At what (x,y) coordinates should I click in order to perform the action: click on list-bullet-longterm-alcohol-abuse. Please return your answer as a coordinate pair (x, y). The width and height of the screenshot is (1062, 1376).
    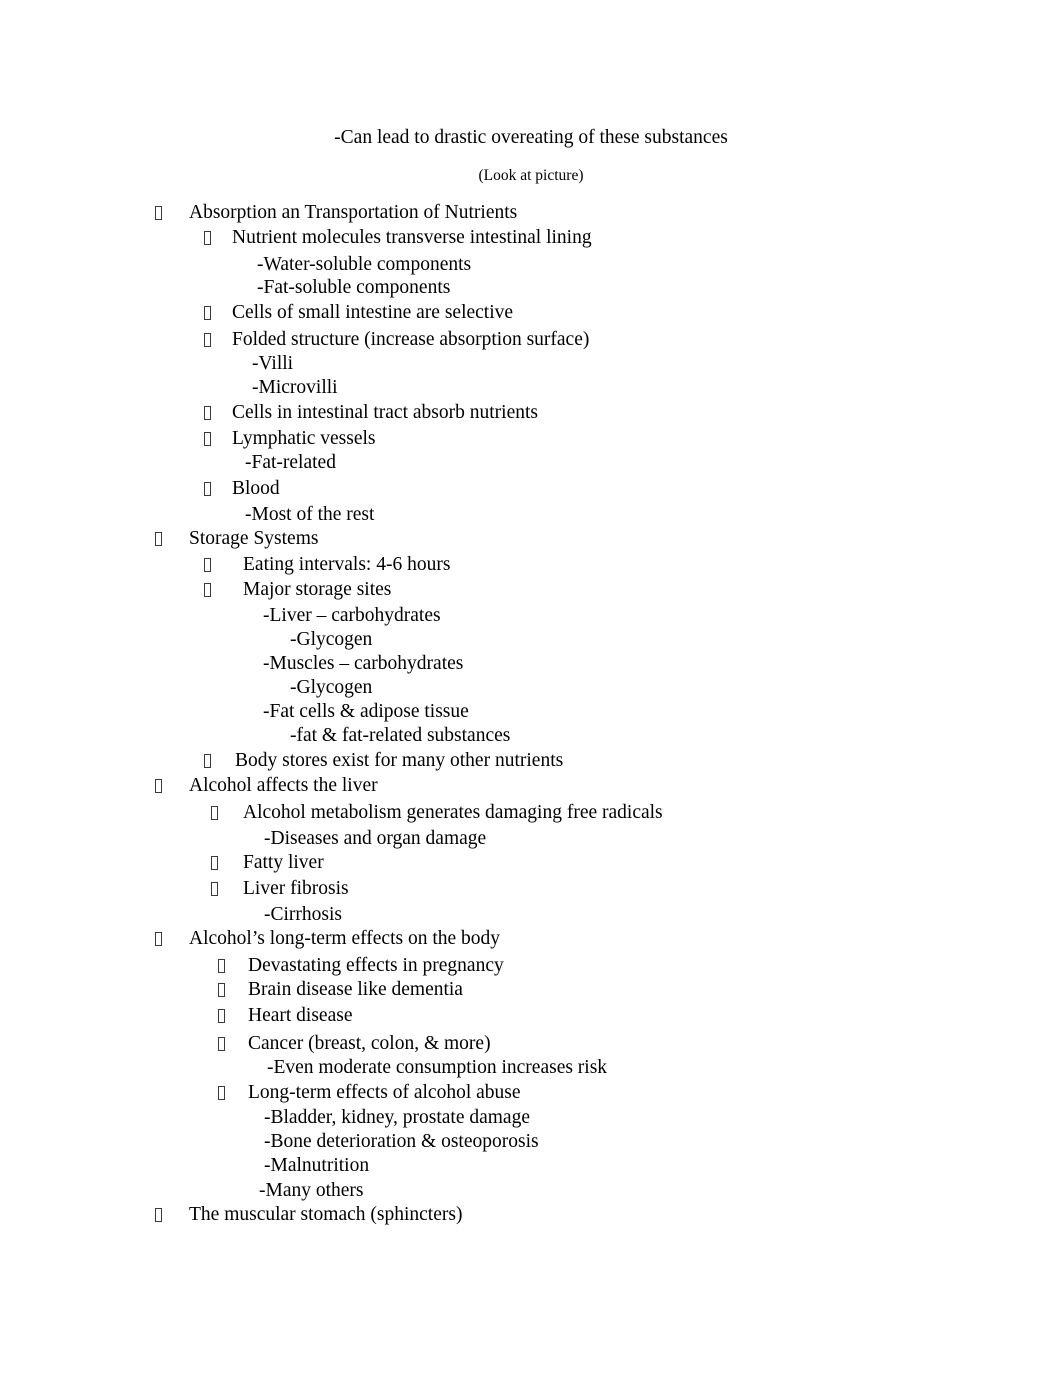
    Looking at the image, I should click on (224, 1092).